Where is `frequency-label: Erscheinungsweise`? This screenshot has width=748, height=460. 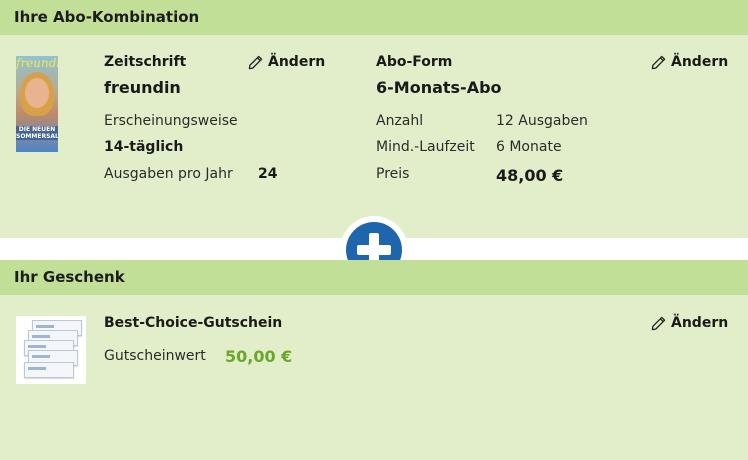
frequency-label: Erscheinungsweise is located at coordinates (171, 121).